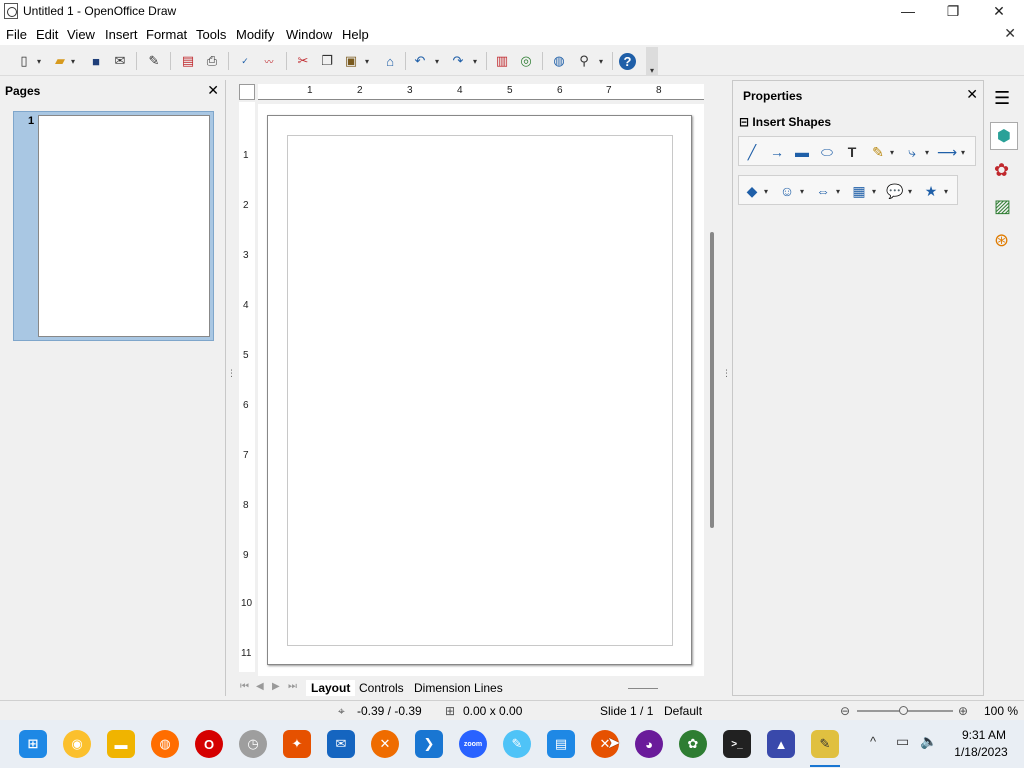 The image size is (1024, 768). Describe the element at coordinates (526, 61) in the screenshot. I see `spreadsheet-icon: ◎` at that location.